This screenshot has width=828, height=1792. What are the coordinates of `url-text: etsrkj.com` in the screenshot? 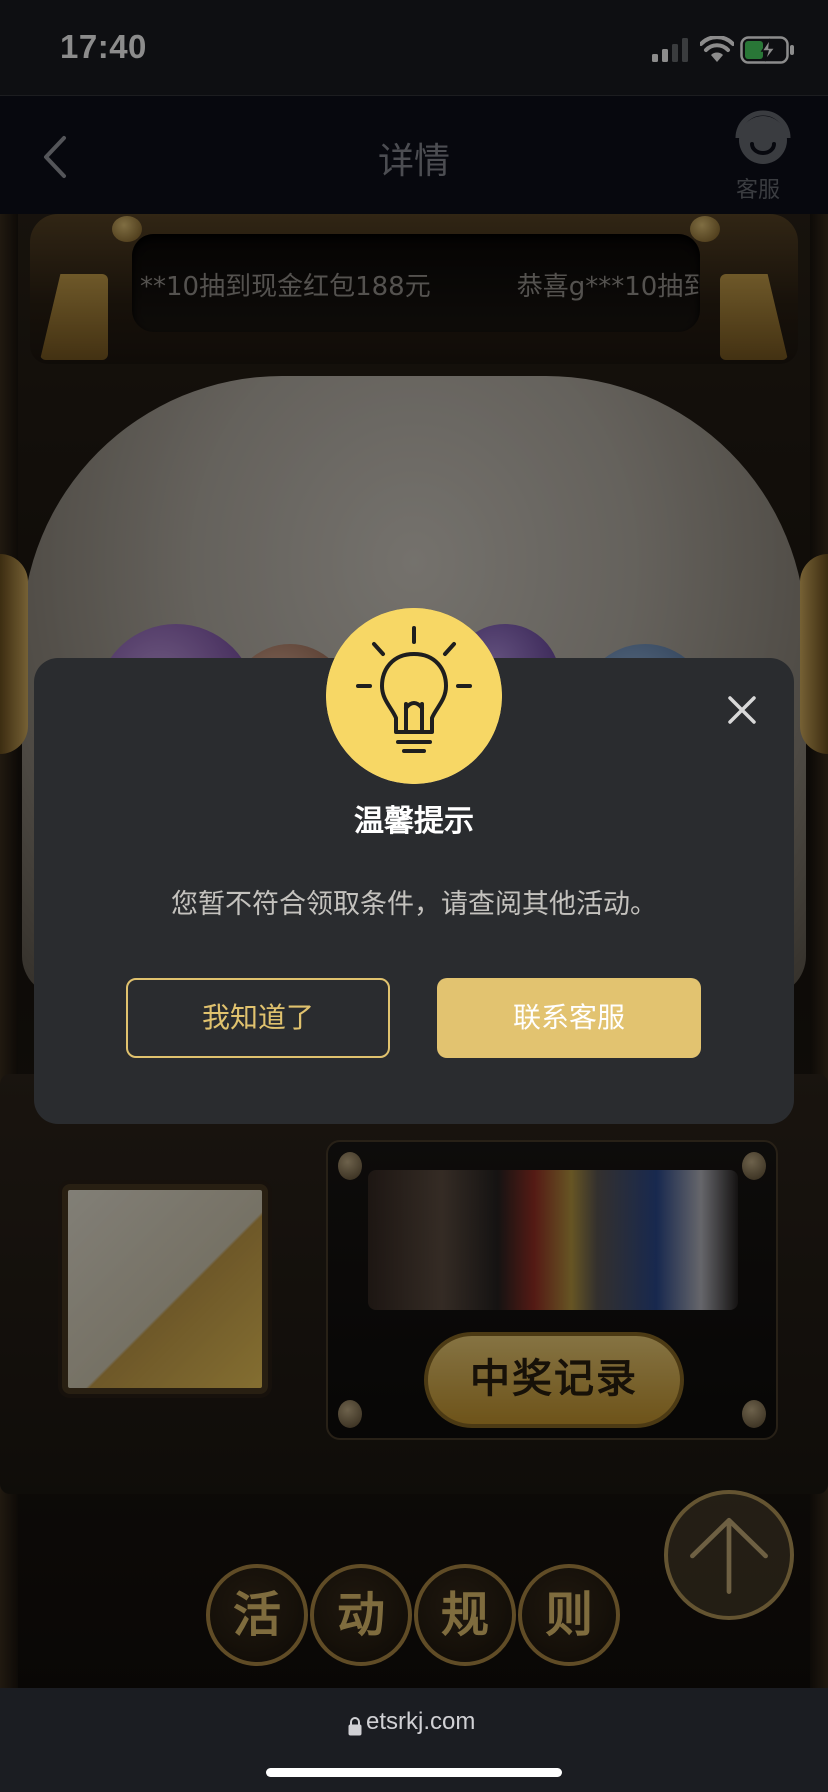 It's located at (421, 1721).